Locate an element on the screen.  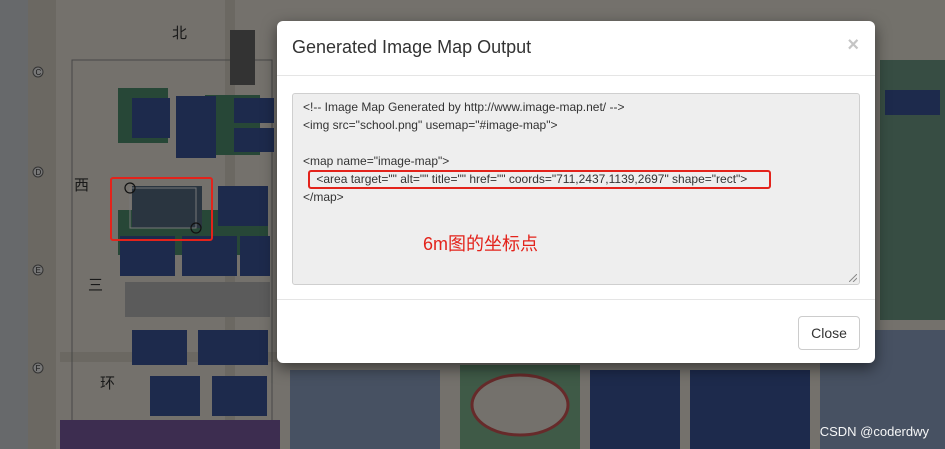
modal-title: Generated Image Map Output is located at coordinates (412, 47).